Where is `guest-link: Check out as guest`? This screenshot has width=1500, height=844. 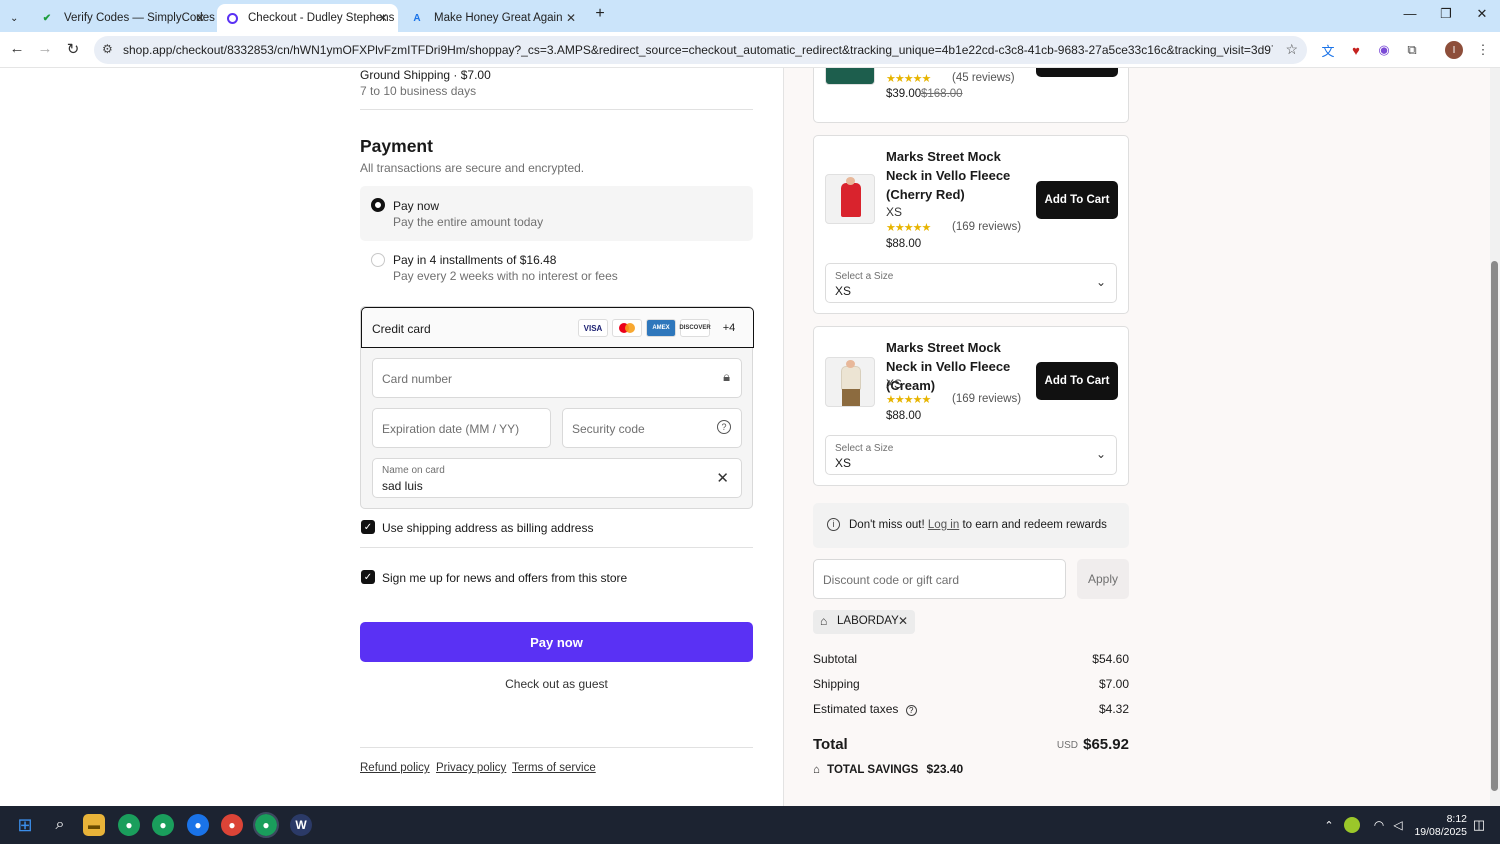 guest-link: Check out as guest is located at coordinates (556, 684).